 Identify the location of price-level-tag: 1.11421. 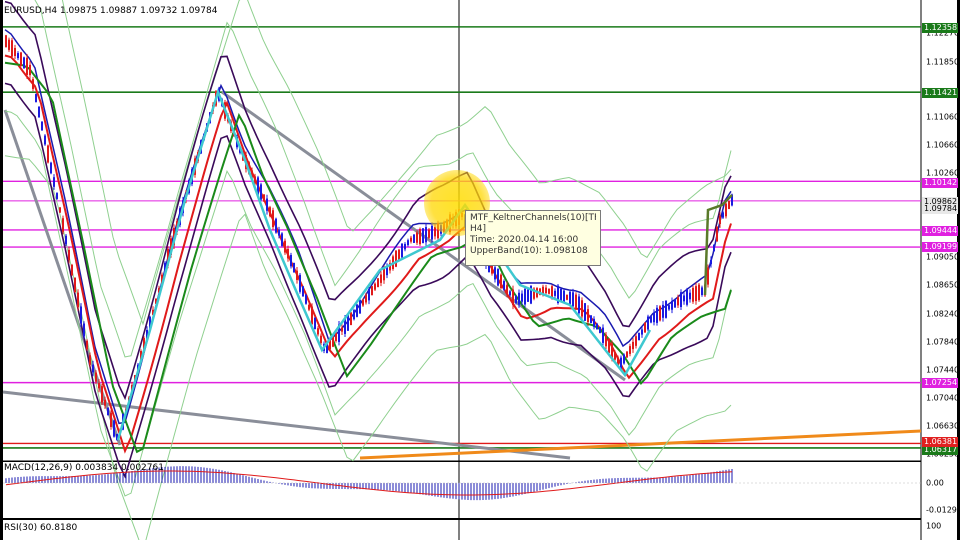
(940, 93).